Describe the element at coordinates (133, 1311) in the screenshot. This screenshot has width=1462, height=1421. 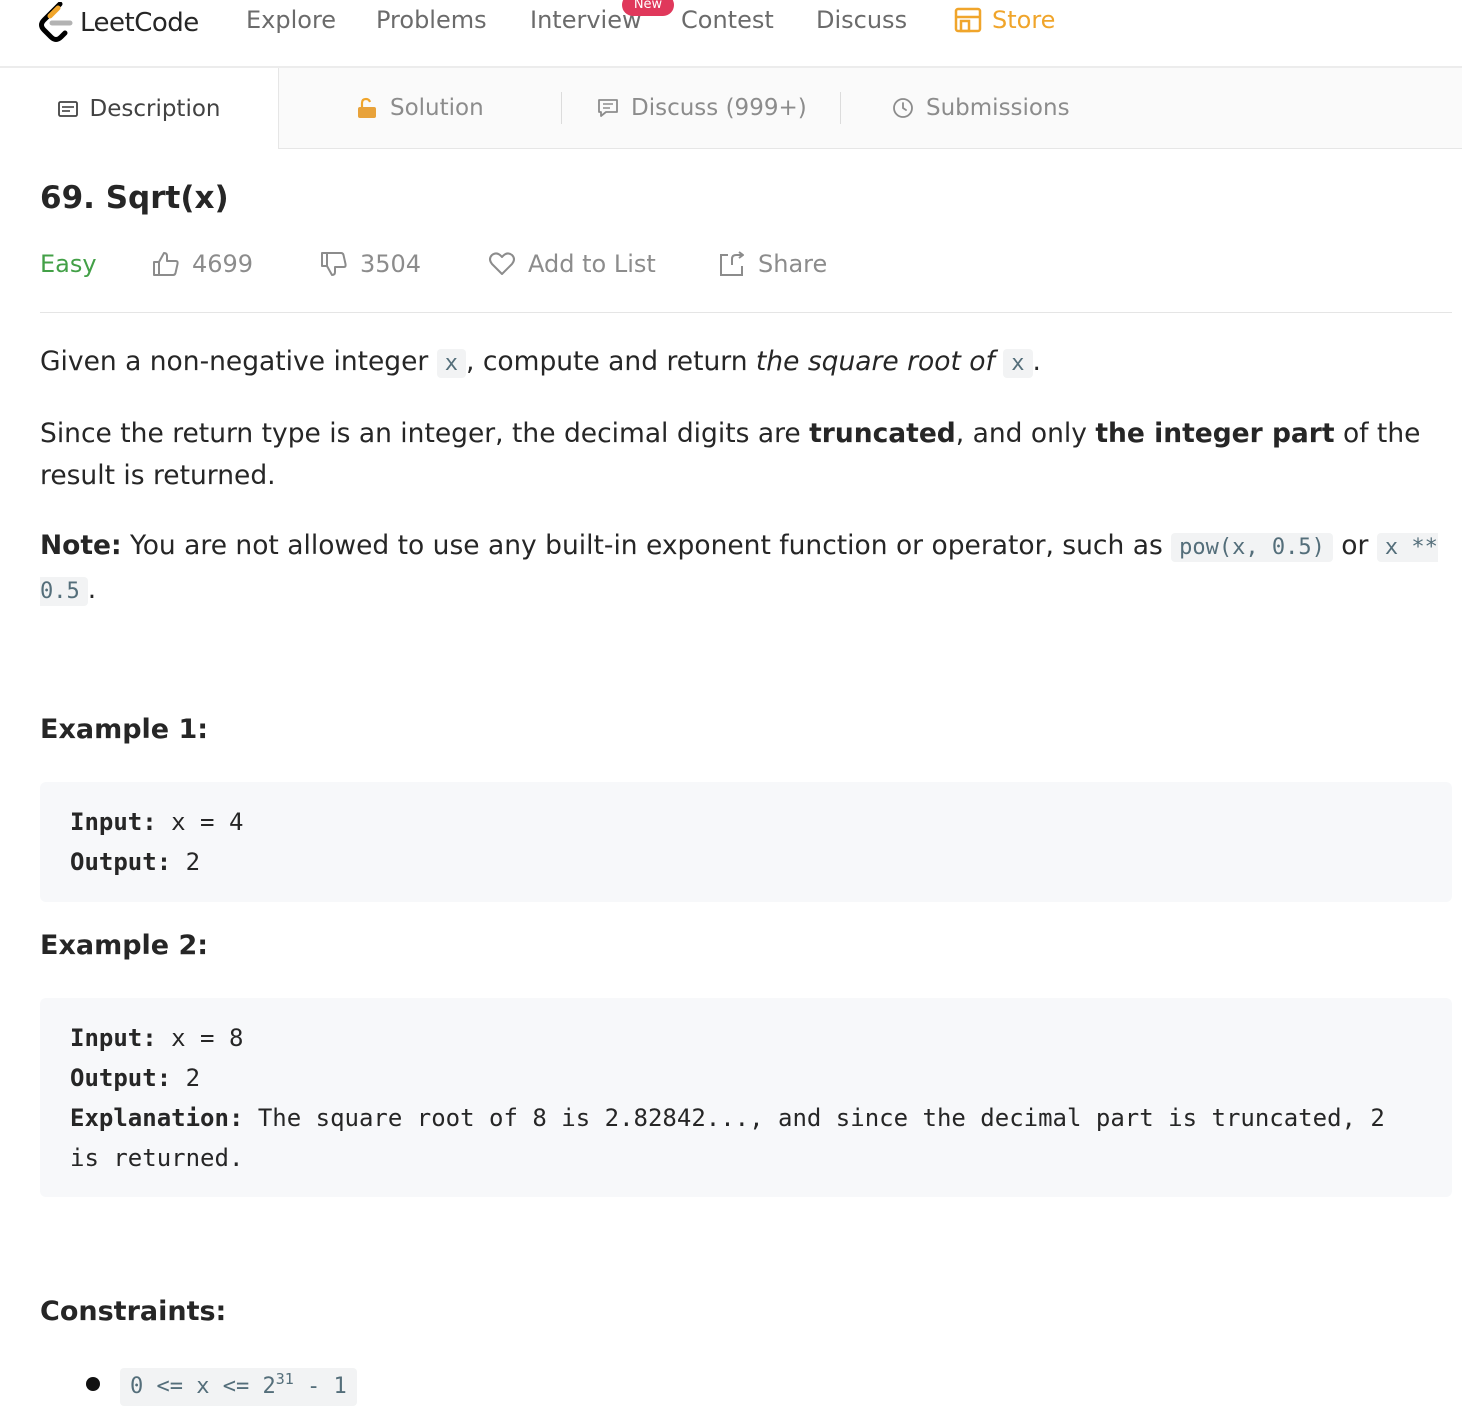
I see `constraints-heading: Constraints:` at that location.